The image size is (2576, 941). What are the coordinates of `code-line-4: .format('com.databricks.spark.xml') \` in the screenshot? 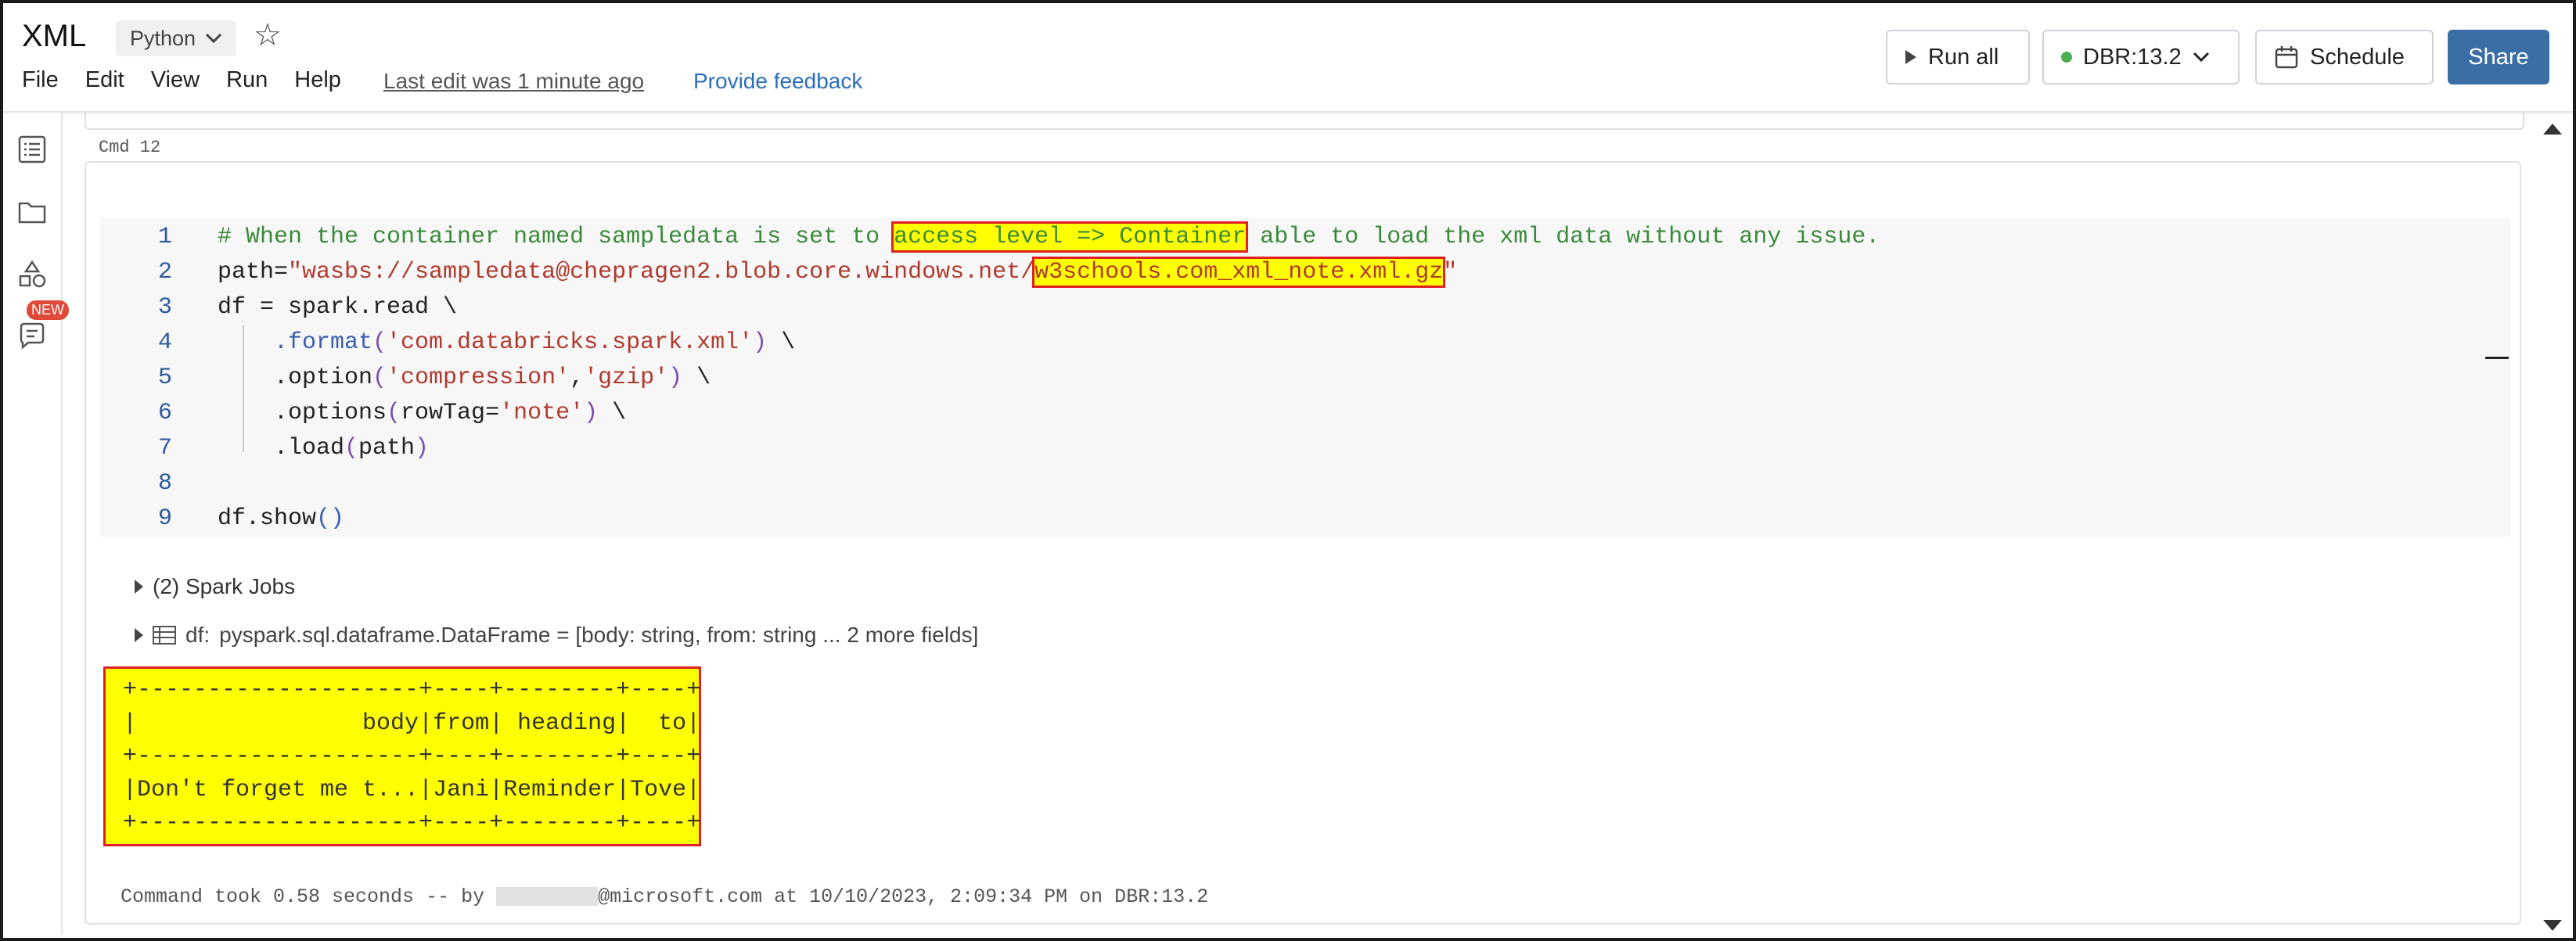 It's located at (534, 342).